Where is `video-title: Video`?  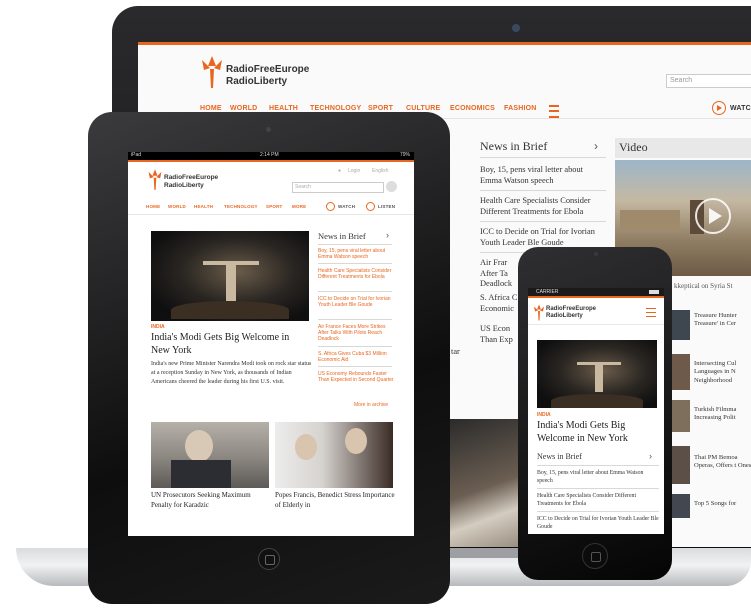
video-title: Video is located at coordinates (633, 147).